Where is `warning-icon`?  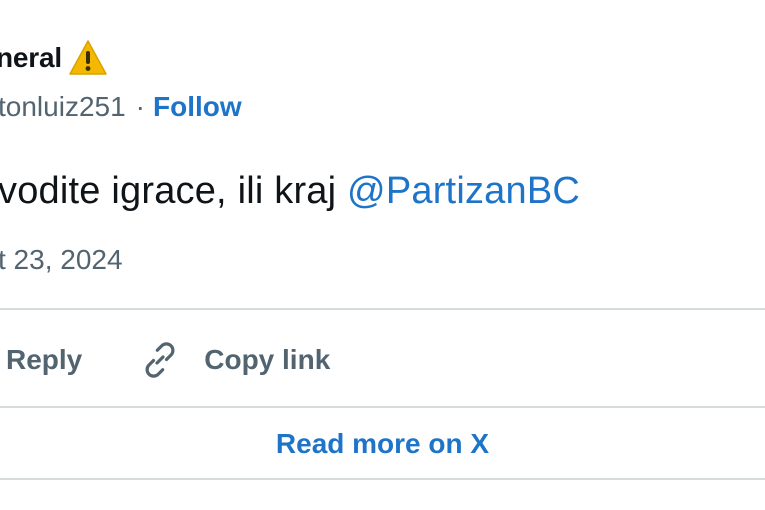
warning-icon is located at coordinates (88, 57).